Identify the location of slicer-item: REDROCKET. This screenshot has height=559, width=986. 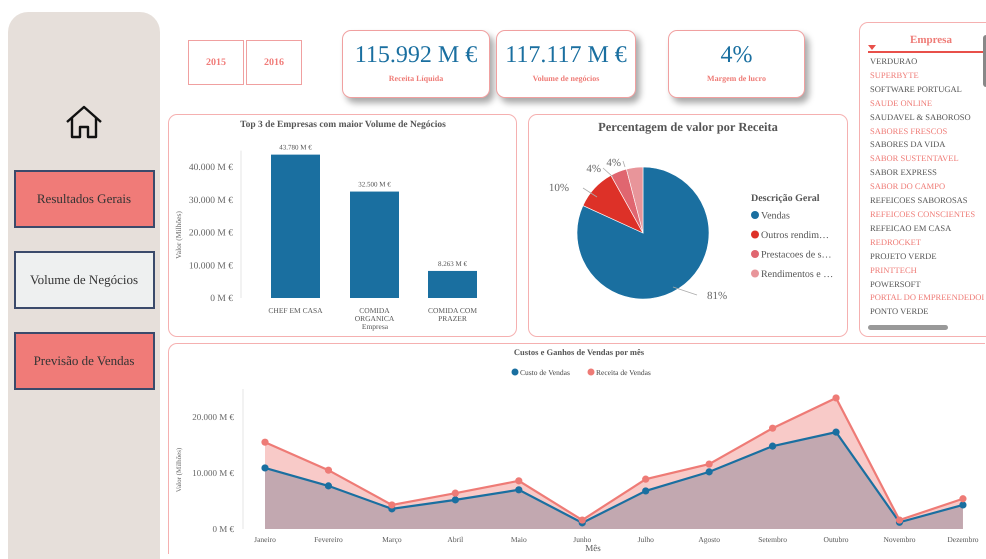
(927, 243).